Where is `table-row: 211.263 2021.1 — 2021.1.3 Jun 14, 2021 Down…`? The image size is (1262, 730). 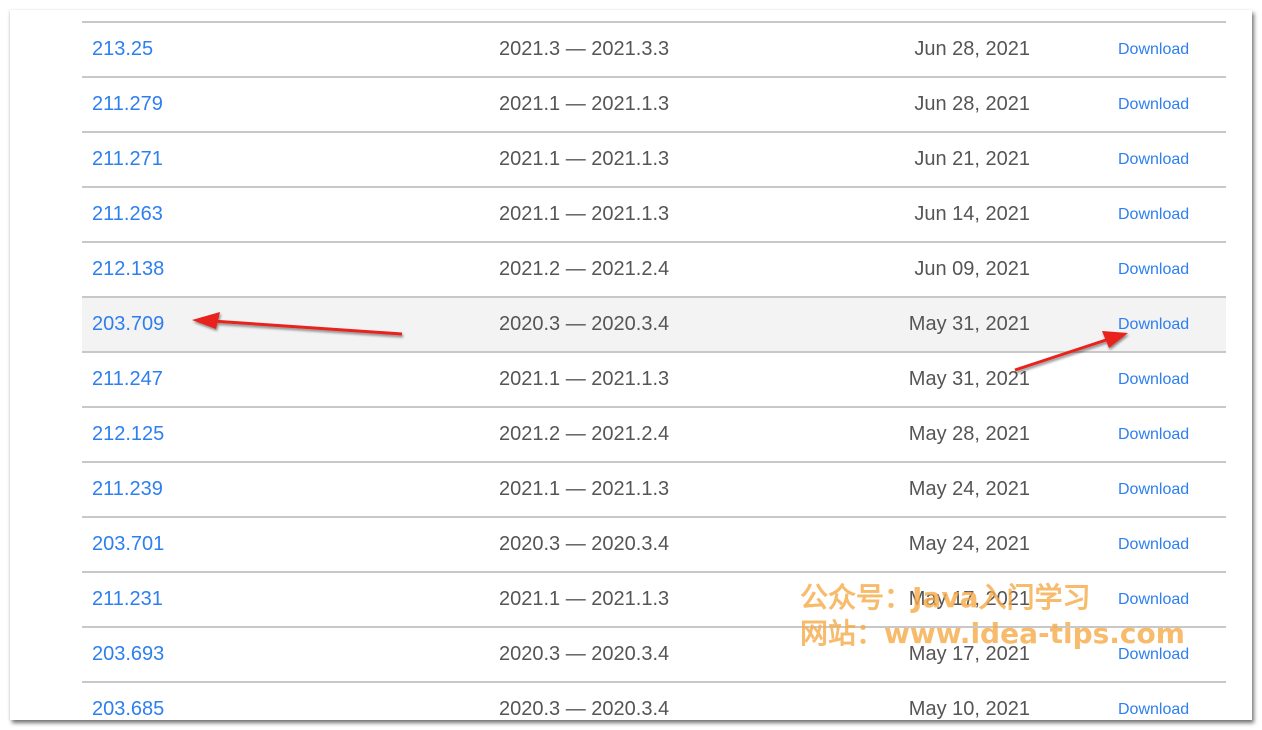
table-row: 211.263 2021.1 — 2021.1.3 Jun 14, 2021 Down… is located at coordinates (654, 215).